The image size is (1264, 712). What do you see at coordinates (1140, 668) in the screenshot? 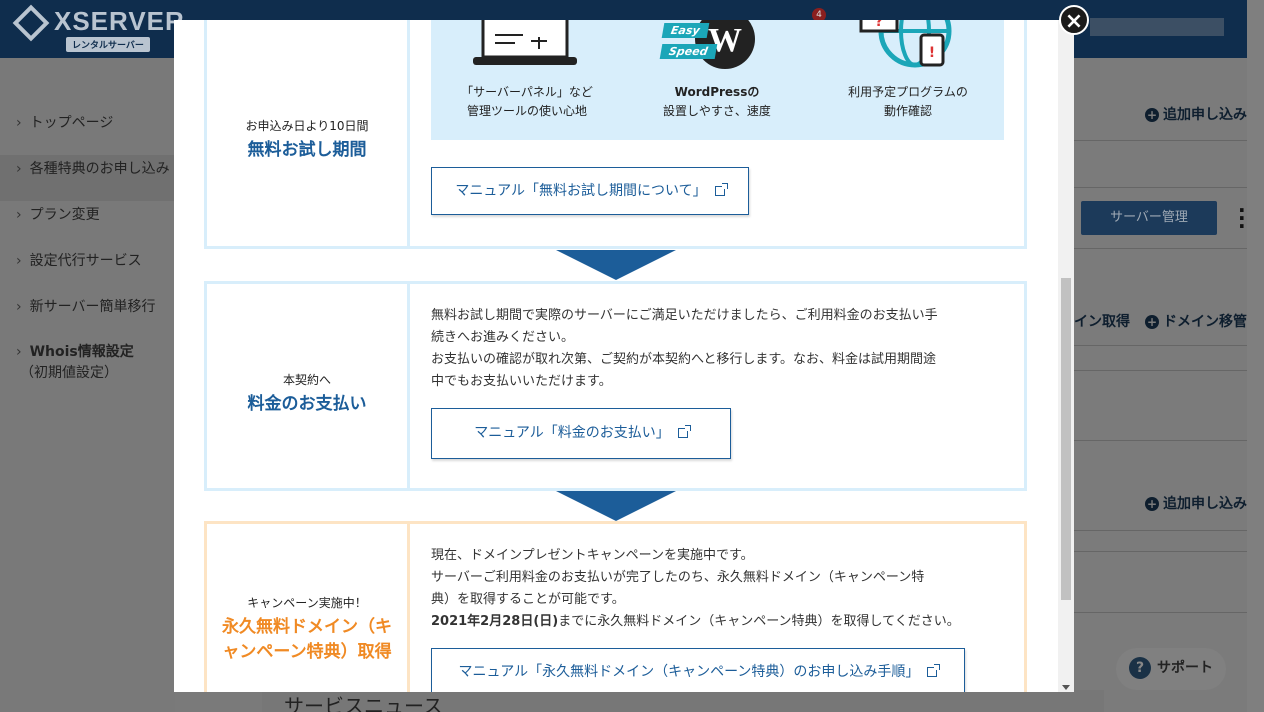
I see `question-icon: ?` at bounding box center [1140, 668].